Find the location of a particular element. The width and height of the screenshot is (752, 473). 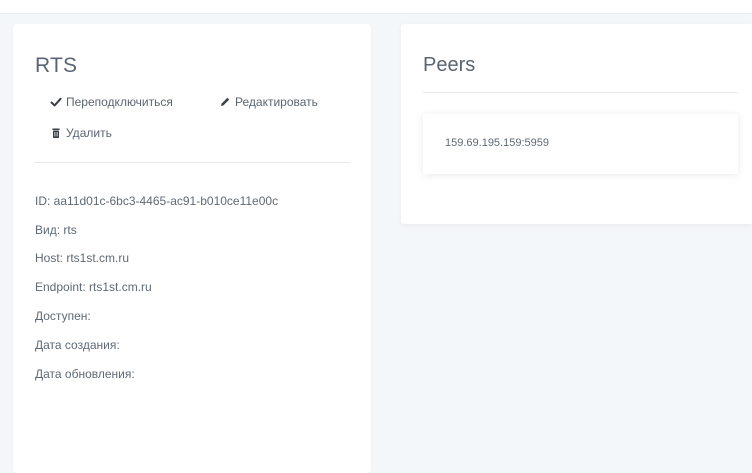

check-icon is located at coordinates (56, 102).